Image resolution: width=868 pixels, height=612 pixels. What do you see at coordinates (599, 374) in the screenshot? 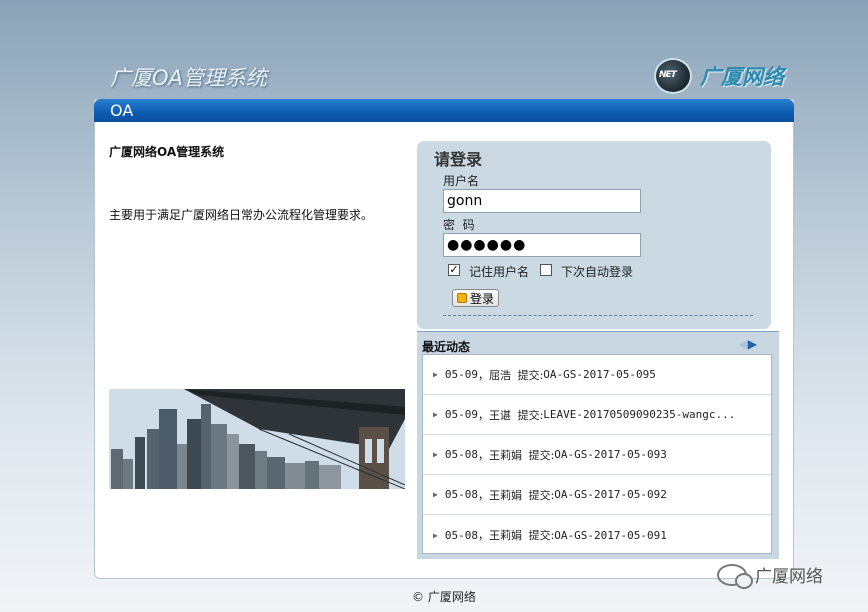
I see `news-code: OA-GS-2017-05-095` at bounding box center [599, 374].